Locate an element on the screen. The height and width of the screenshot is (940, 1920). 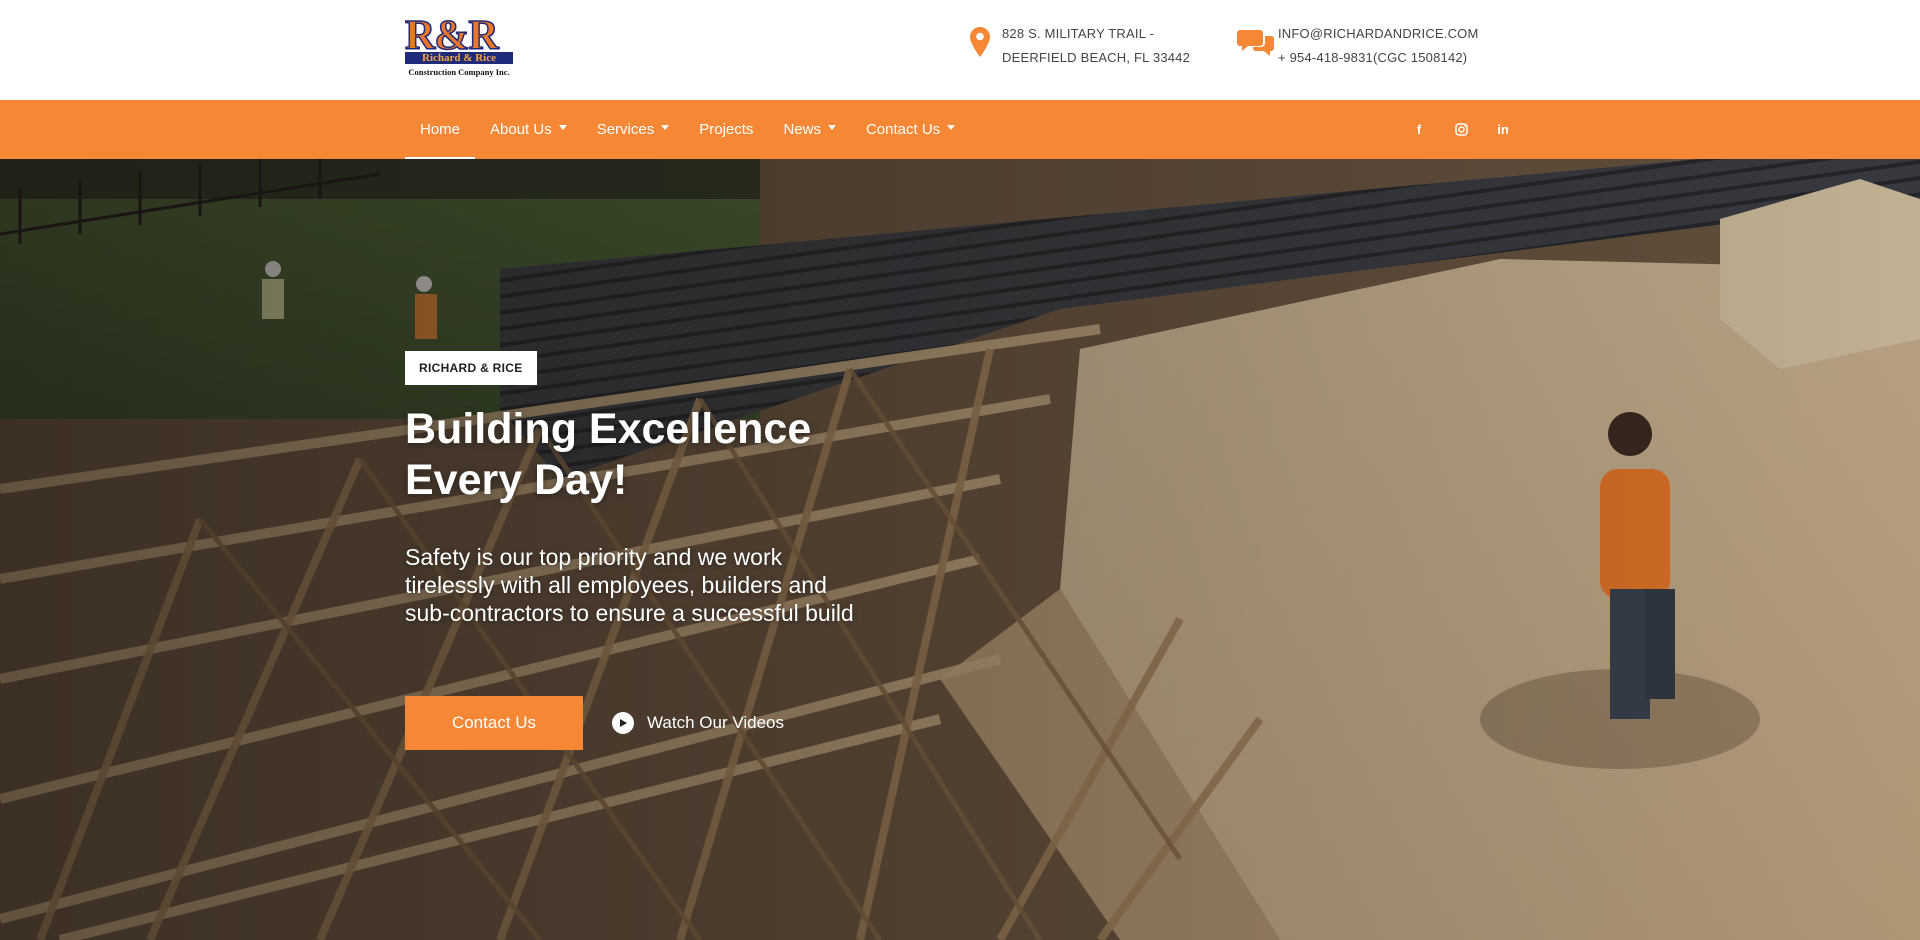
play-circle-icon is located at coordinates (623, 723).